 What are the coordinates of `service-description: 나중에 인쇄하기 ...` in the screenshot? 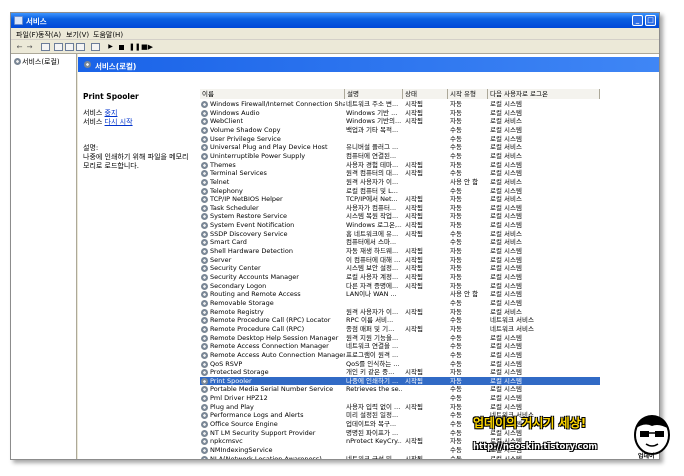 It's located at (374, 381).